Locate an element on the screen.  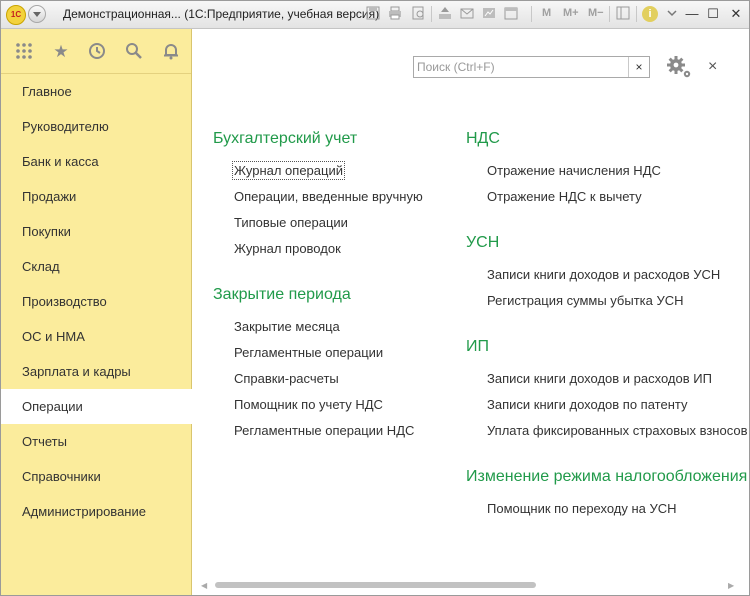
memory-button: M is located at coordinates (546, 13).